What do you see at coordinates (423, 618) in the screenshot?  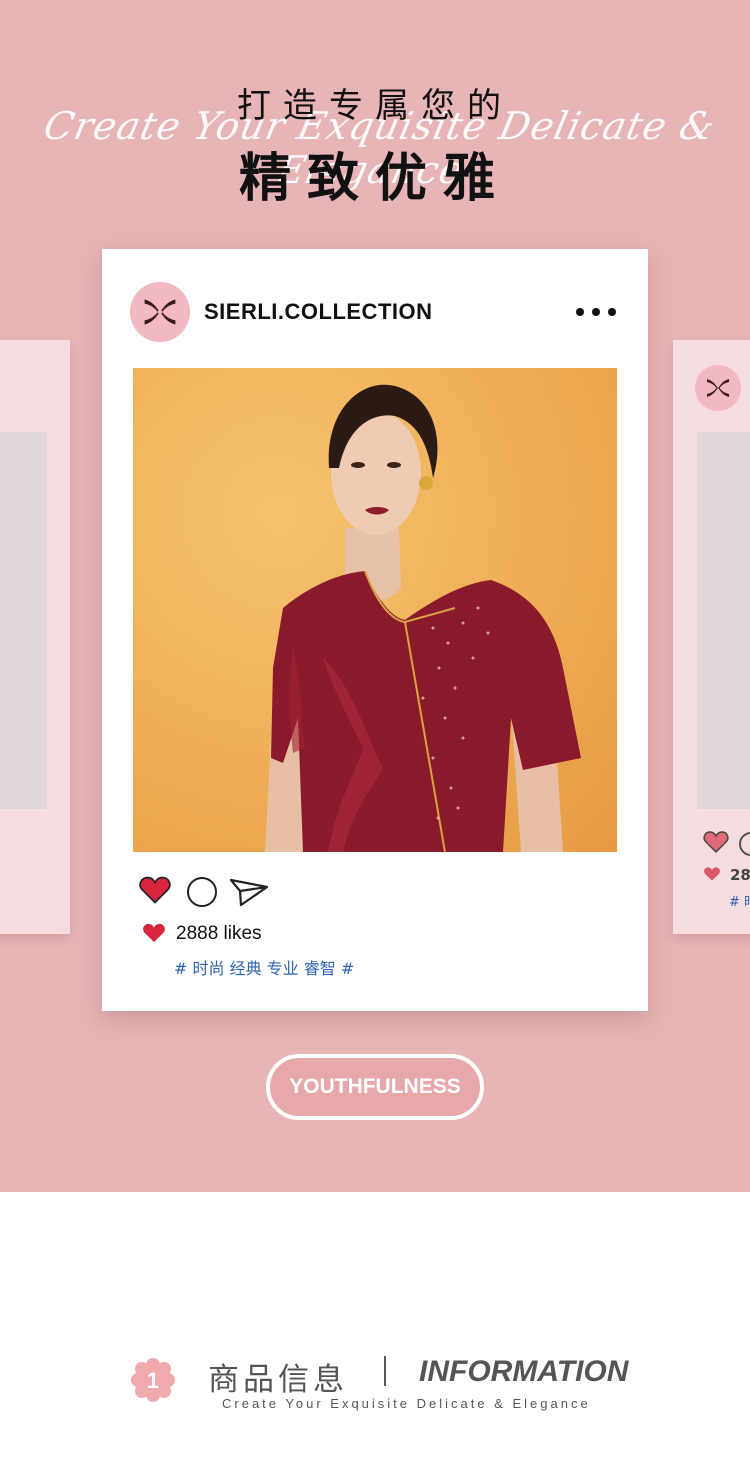 I see `model-illustration` at bounding box center [423, 618].